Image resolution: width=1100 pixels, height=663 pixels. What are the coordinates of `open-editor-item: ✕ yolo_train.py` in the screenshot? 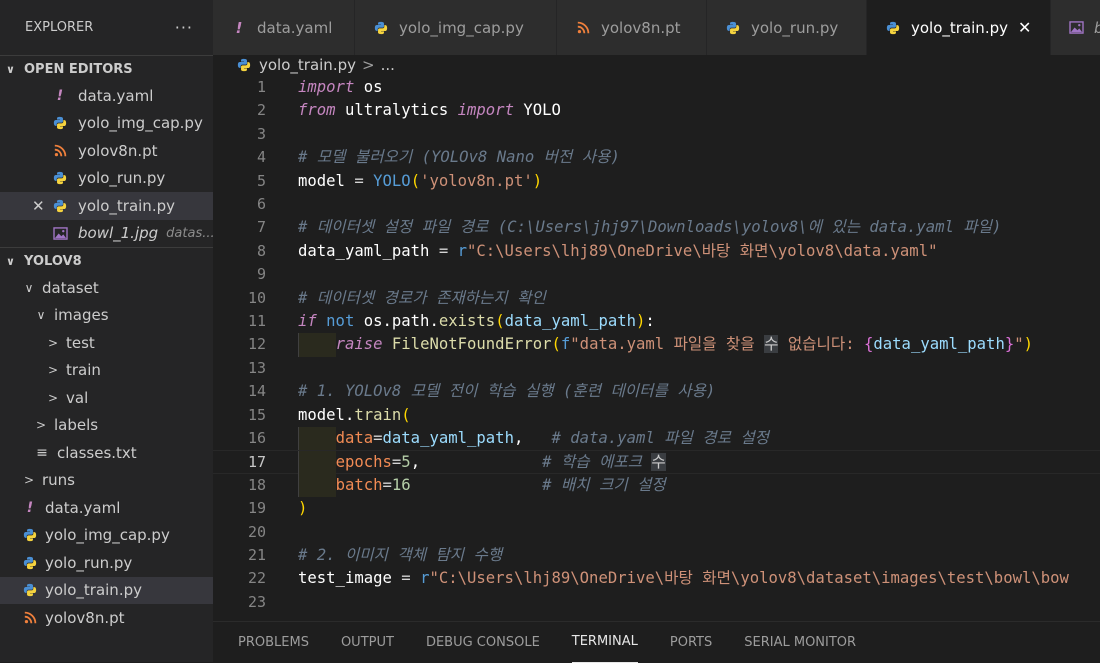 It's located at (106, 206).